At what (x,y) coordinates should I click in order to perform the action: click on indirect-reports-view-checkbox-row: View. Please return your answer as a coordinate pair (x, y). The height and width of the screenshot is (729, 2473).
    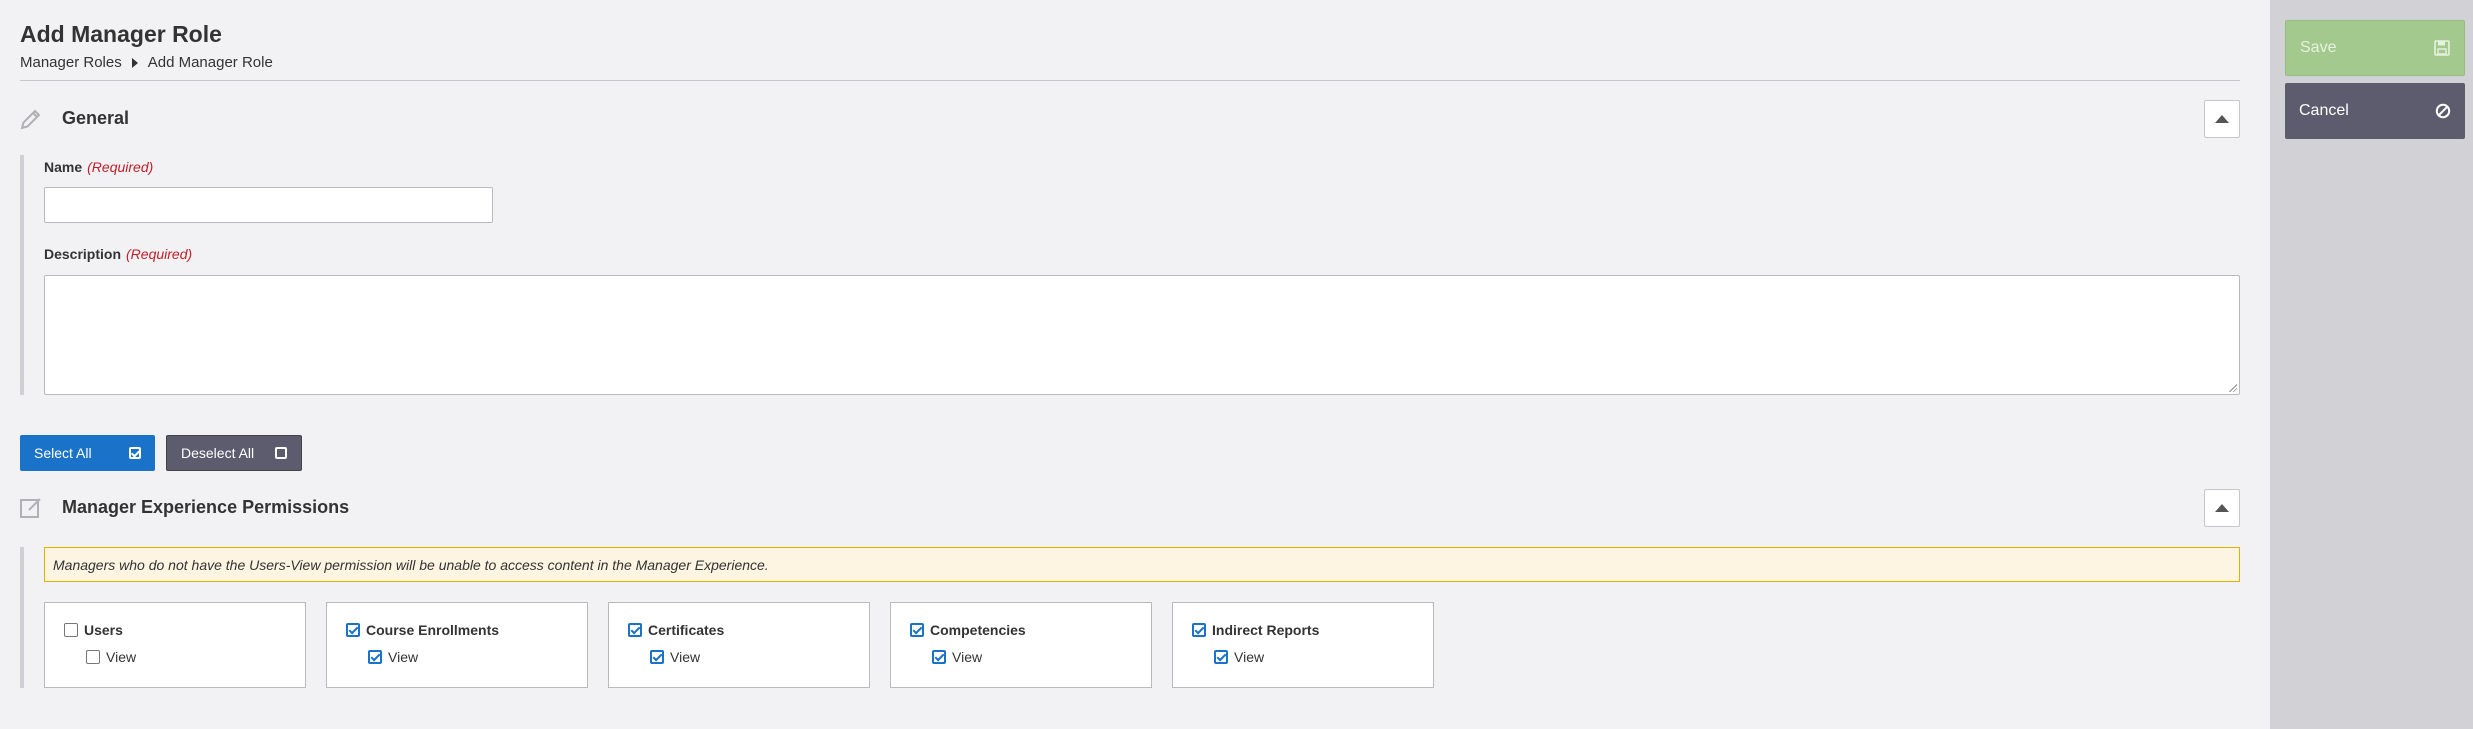
    Looking at the image, I should click on (1239, 657).